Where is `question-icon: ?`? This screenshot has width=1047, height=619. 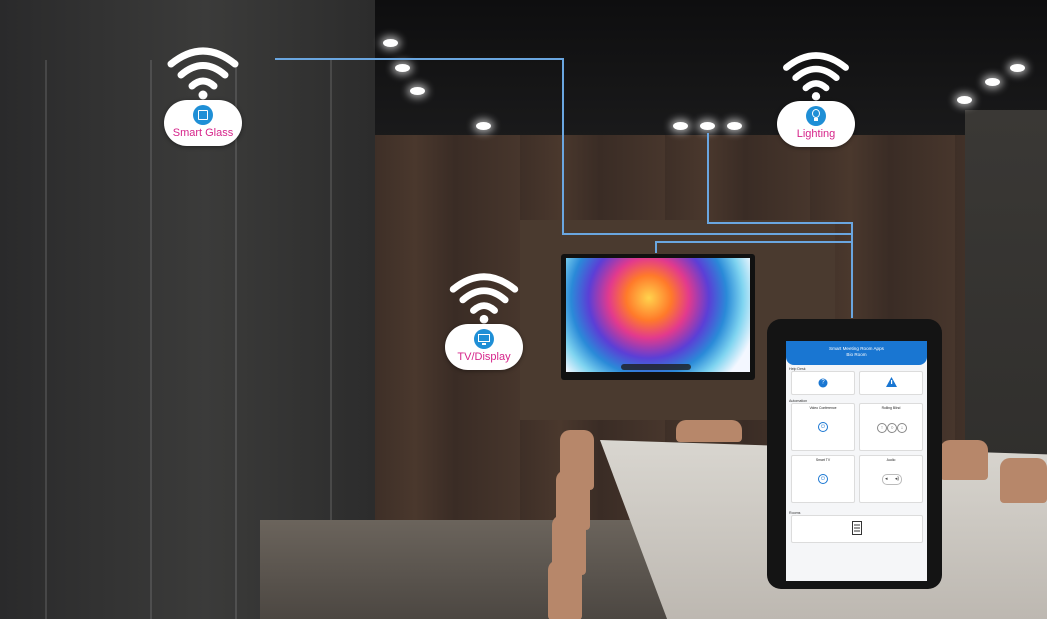
question-icon: ? is located at coordinates (823, 383).